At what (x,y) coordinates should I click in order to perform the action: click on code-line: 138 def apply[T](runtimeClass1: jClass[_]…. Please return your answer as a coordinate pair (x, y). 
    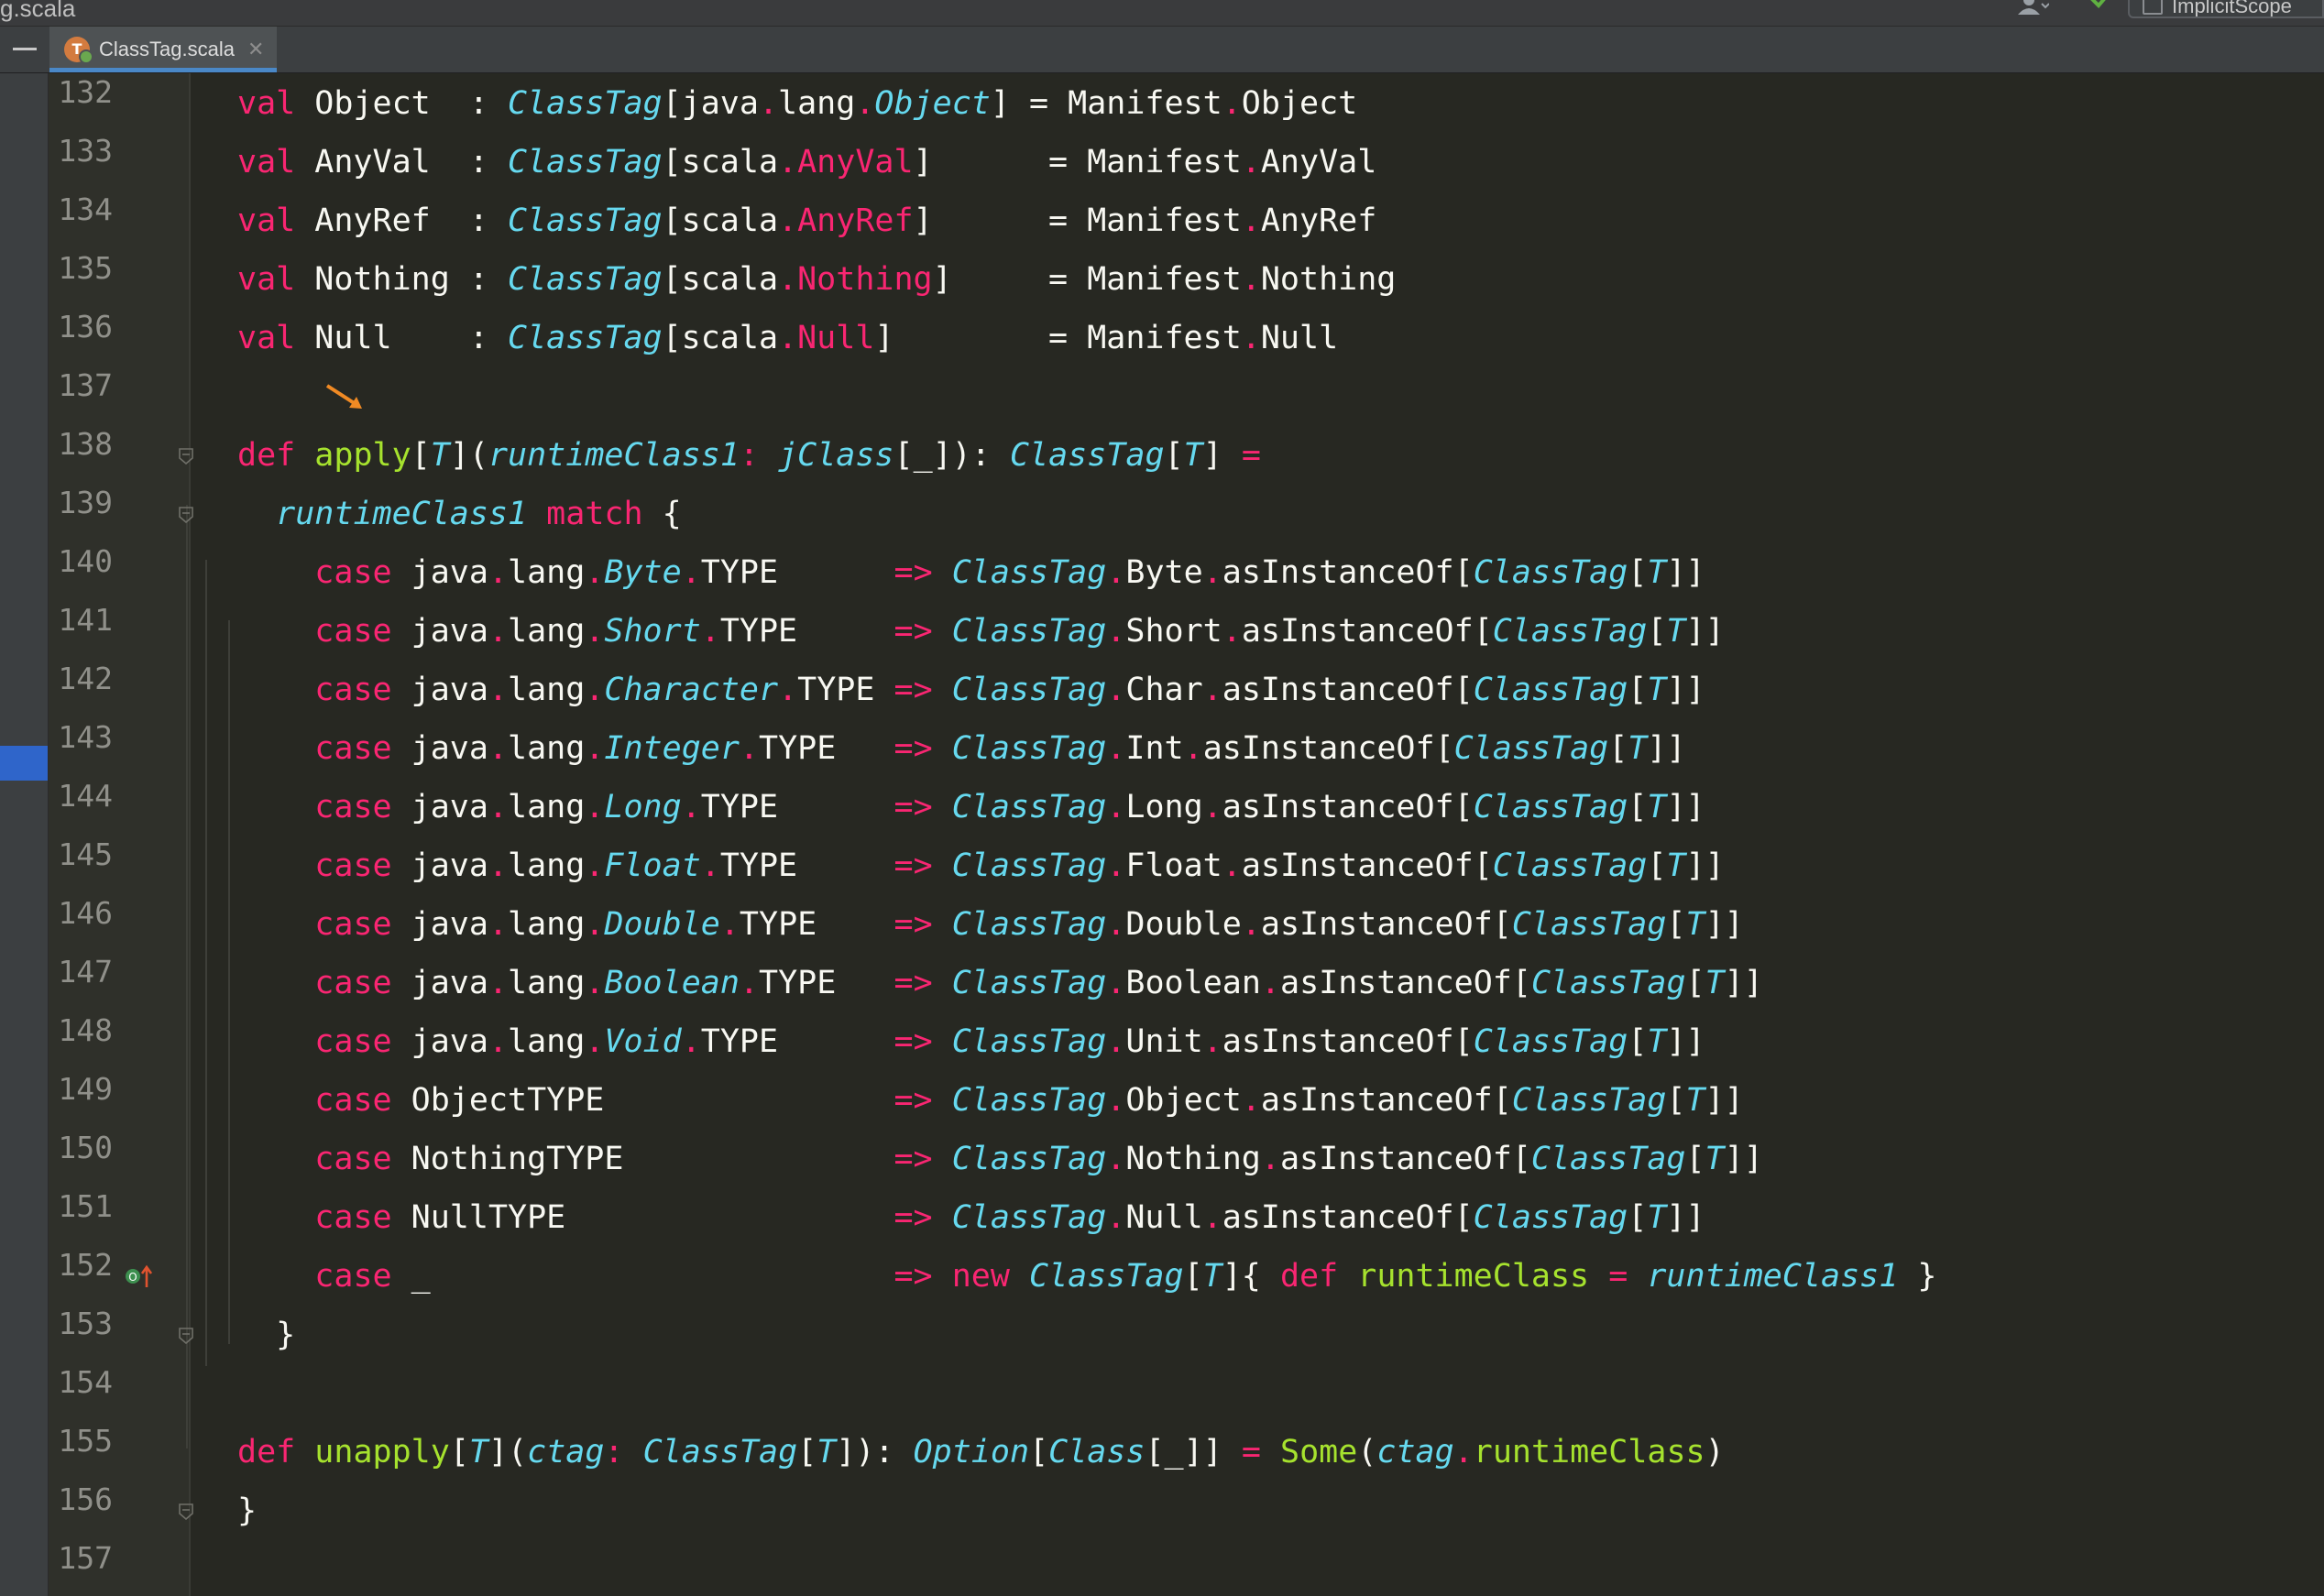
    Looking at the image, I should click on (1186, 455).